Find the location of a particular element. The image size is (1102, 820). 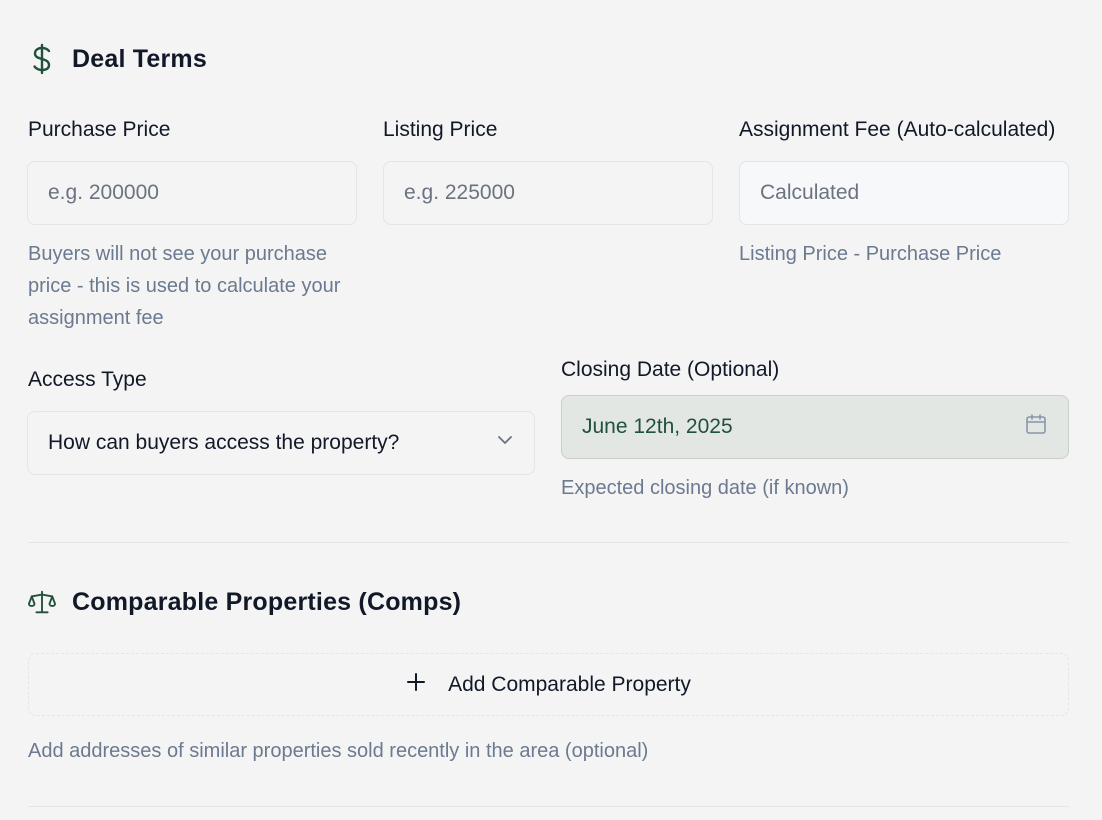

closing-date-value: June 12th, 2025 is located at coordinates (657, 426).